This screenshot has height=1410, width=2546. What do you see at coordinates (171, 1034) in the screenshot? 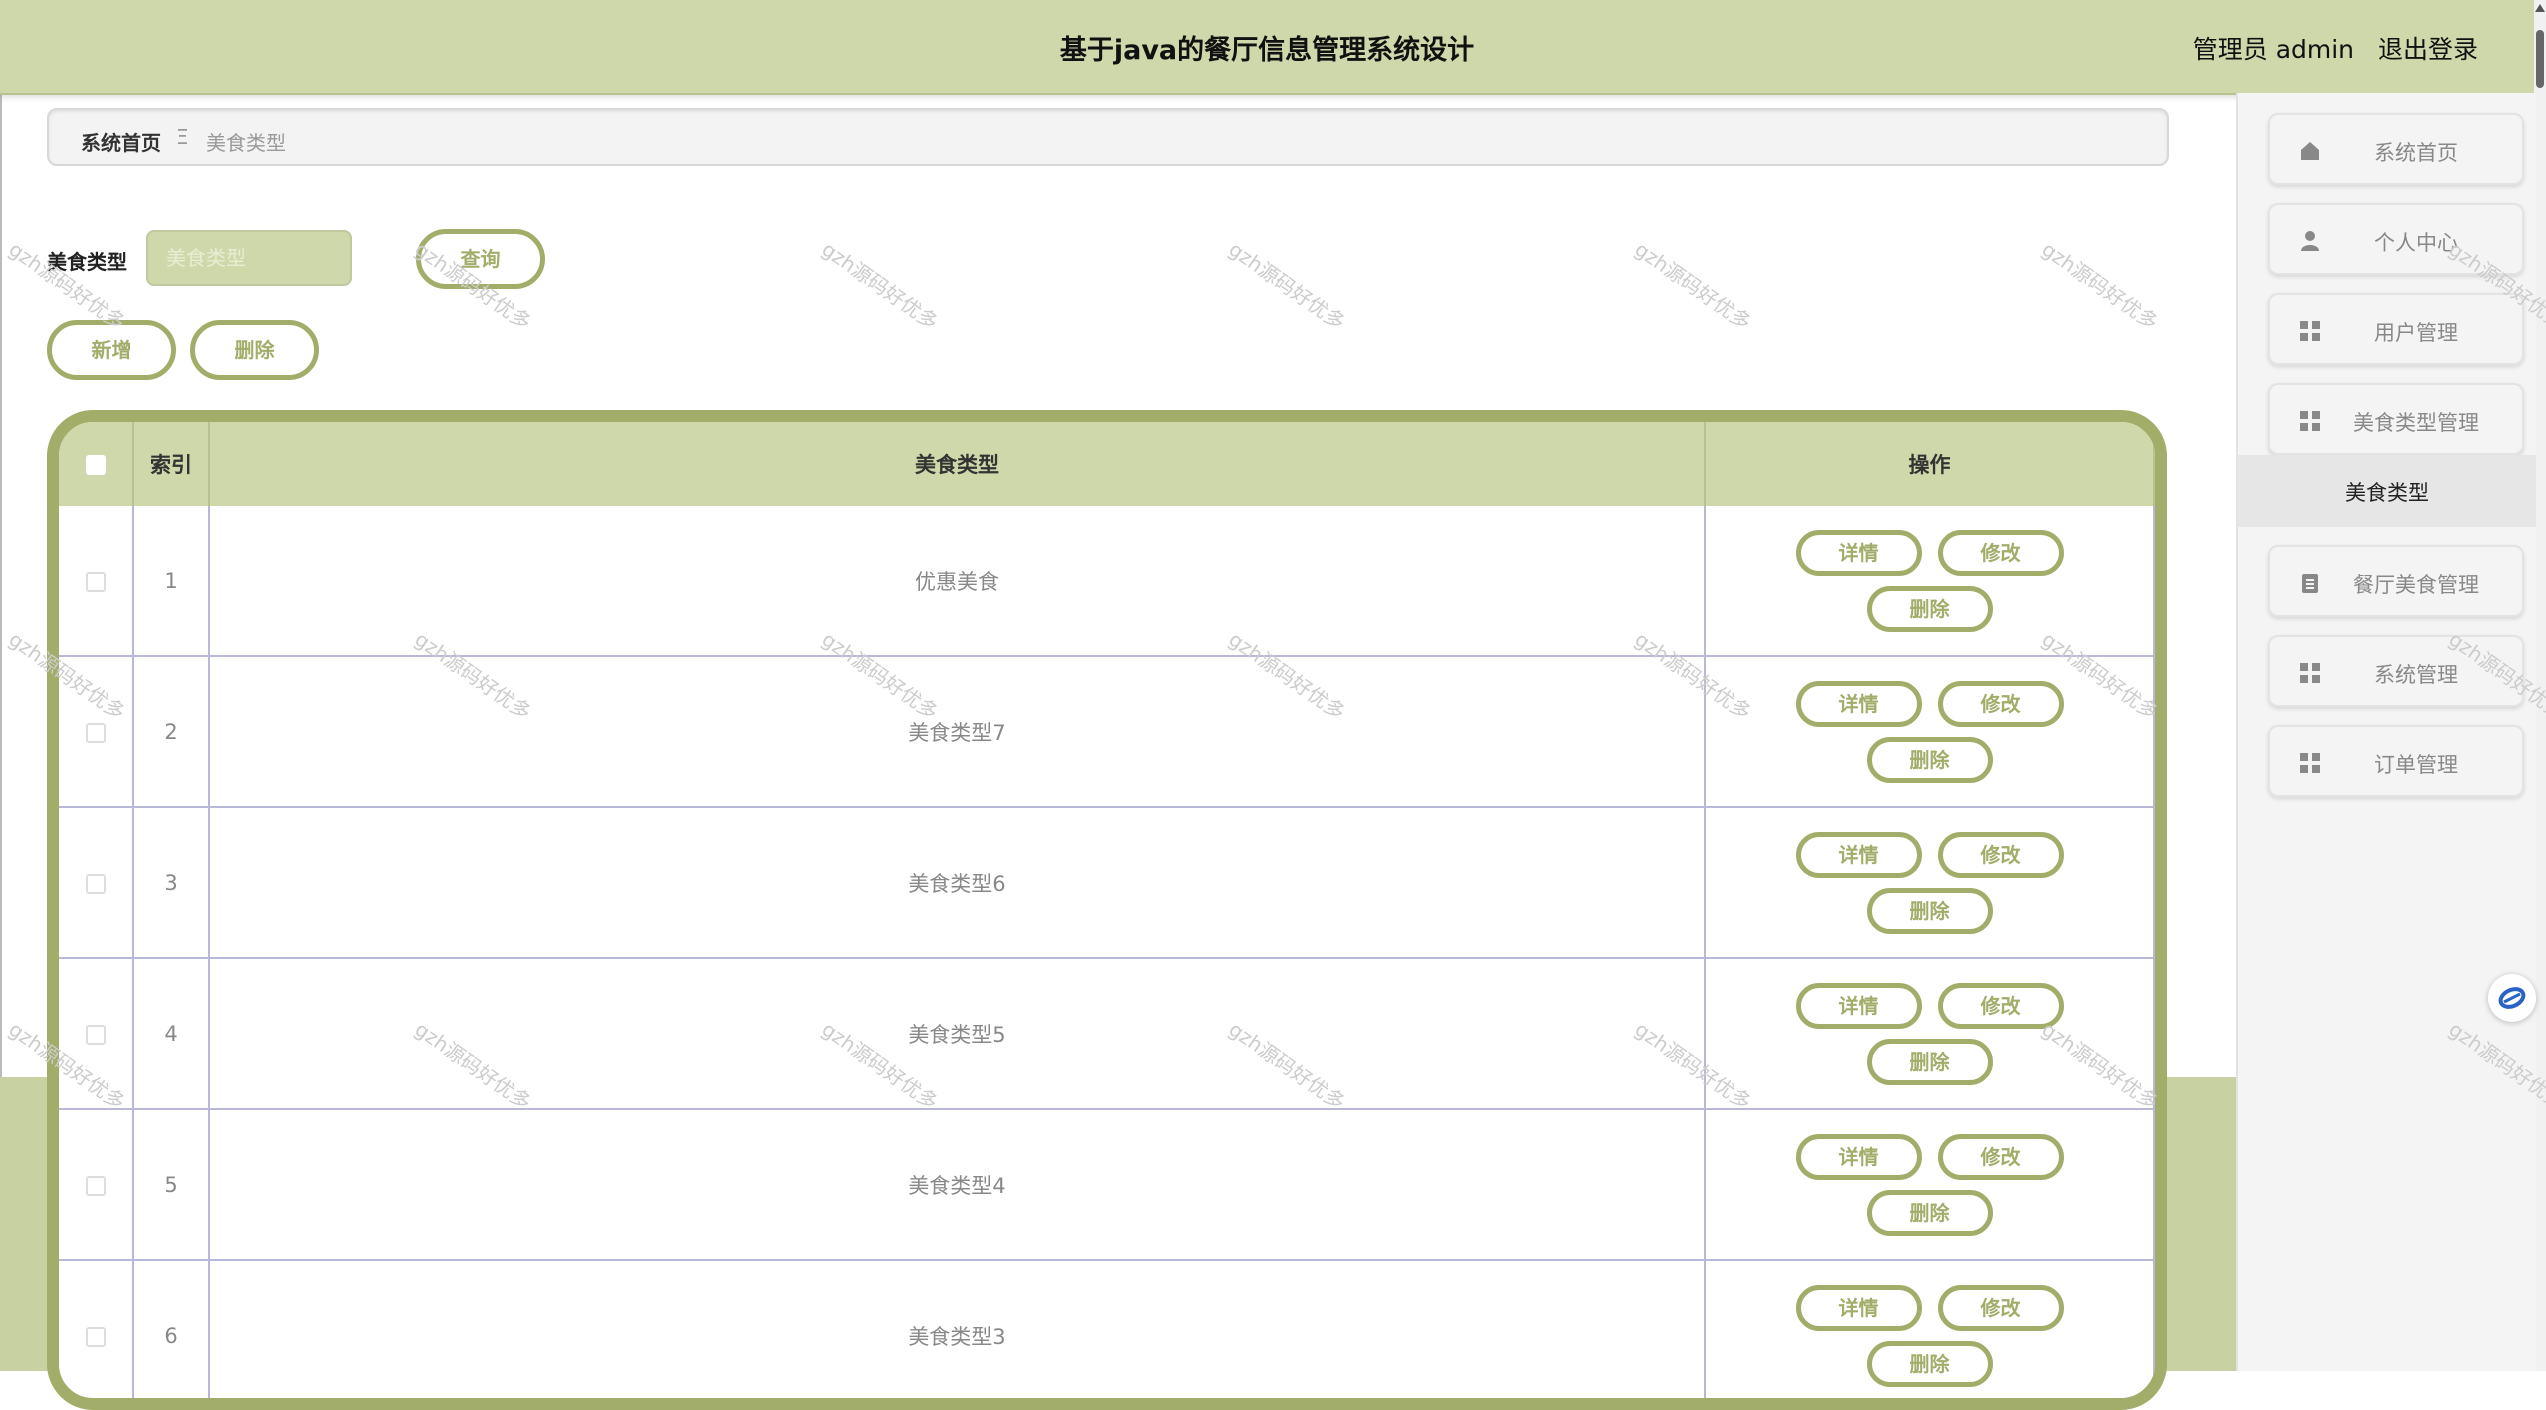
I see `row-index: 4` at bounding box center [171, 1034].